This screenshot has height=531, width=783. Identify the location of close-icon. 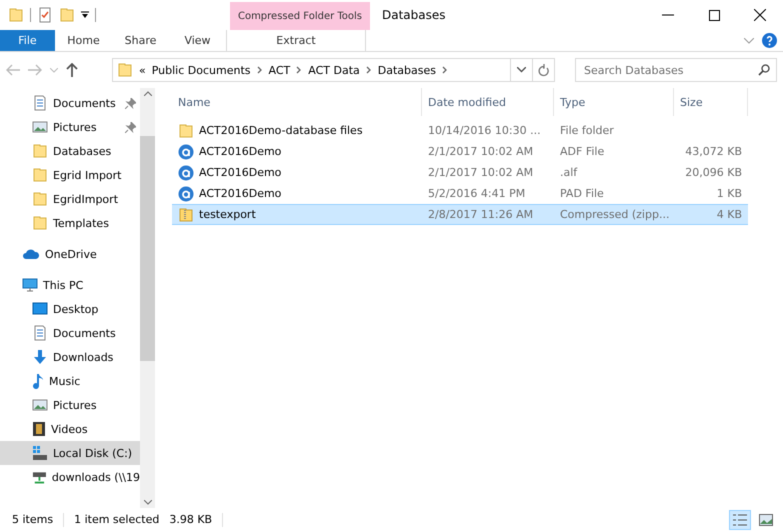
(760, 15).